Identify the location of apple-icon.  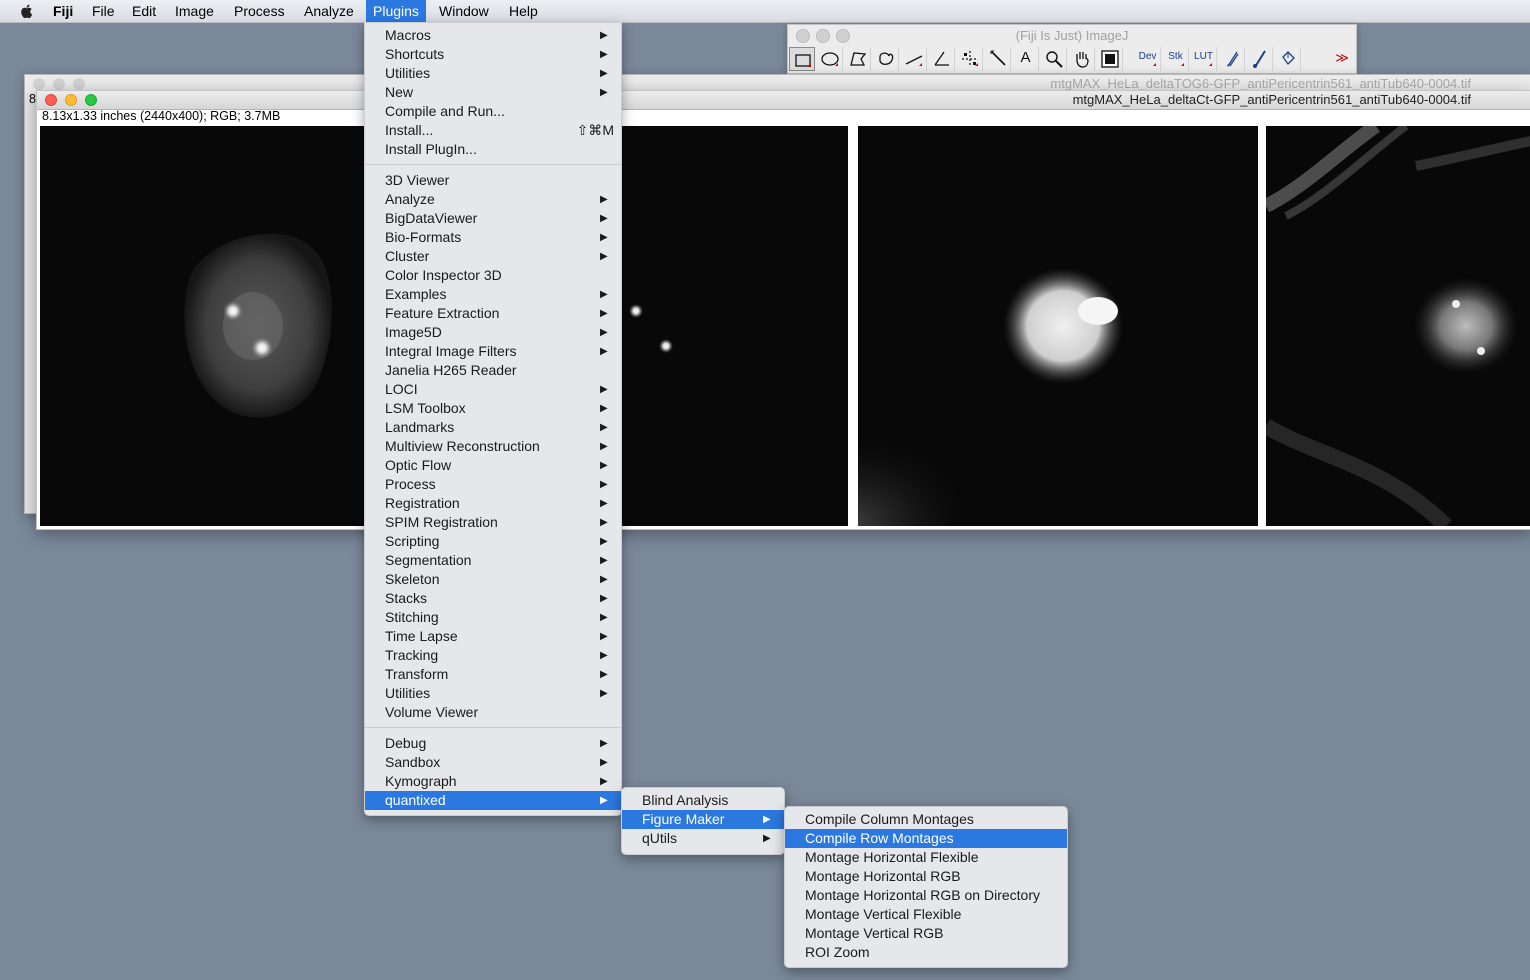
(27, 11).